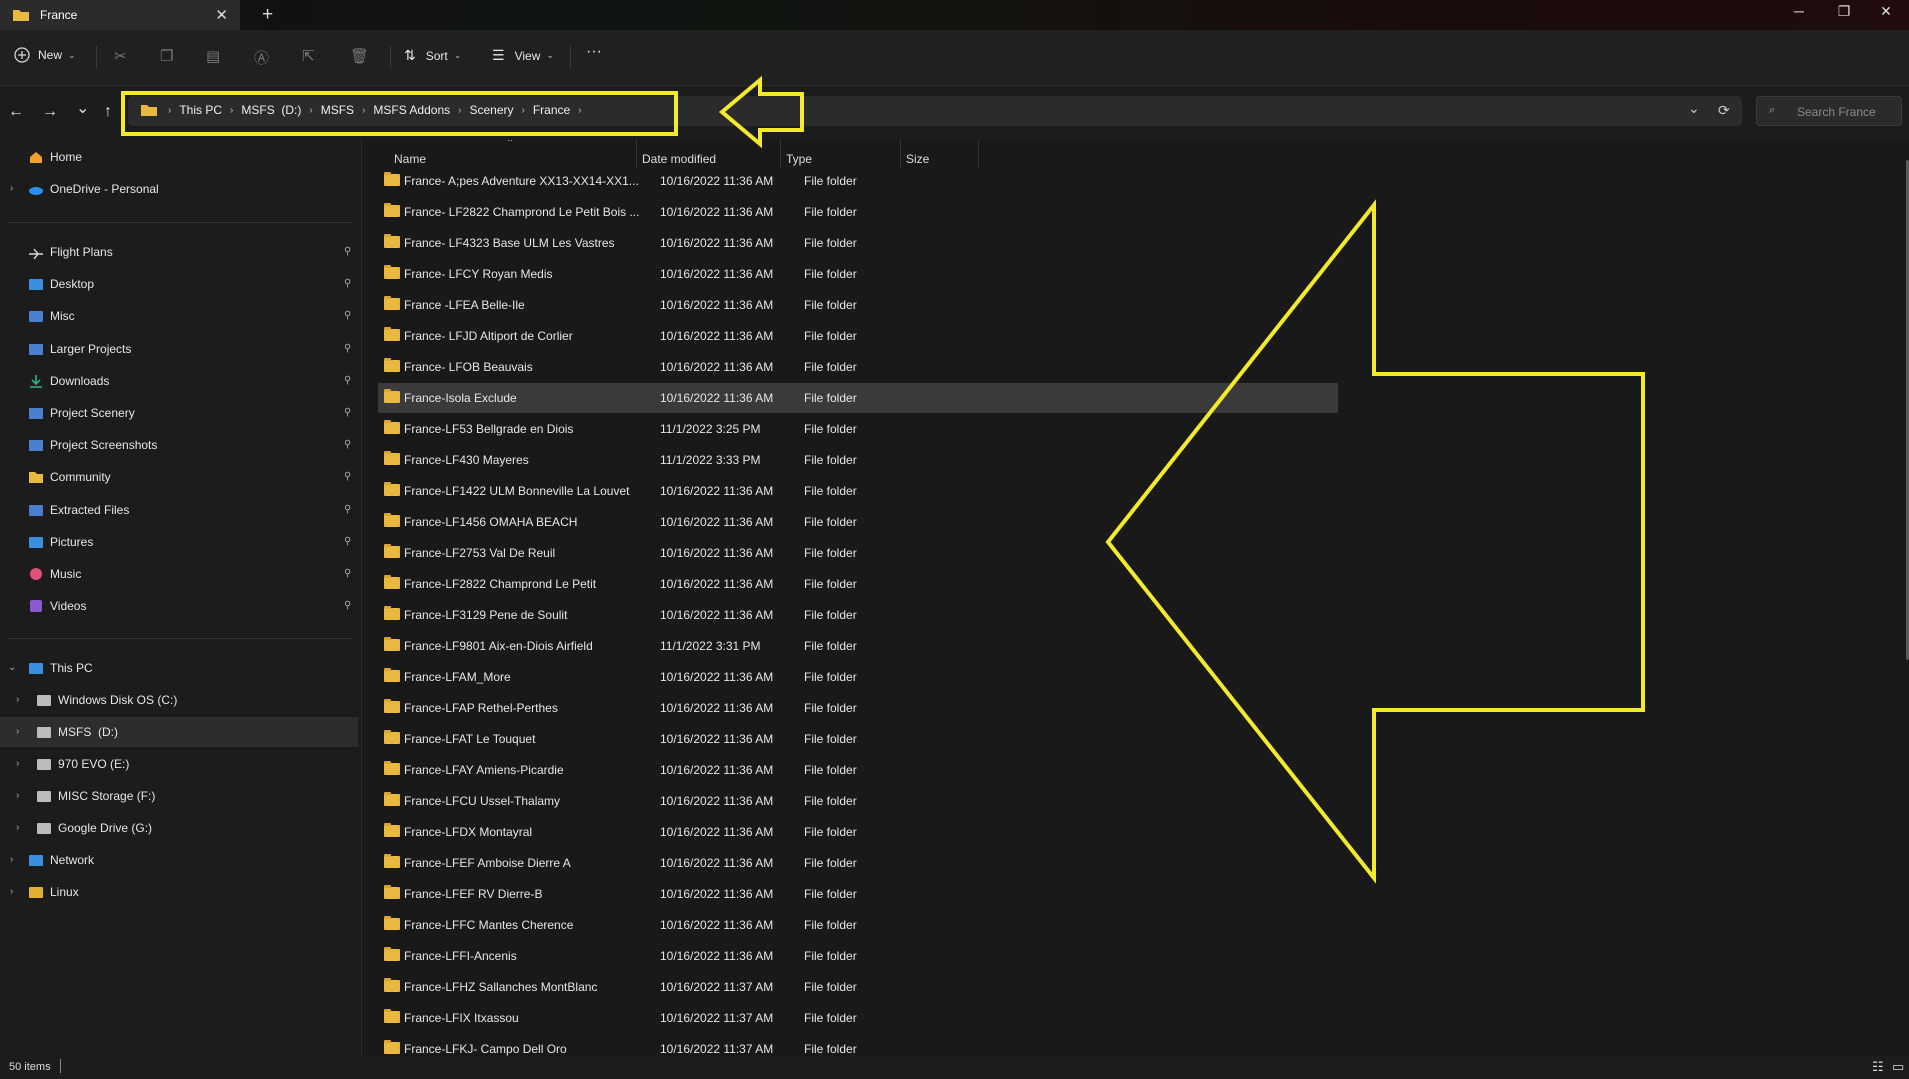 The height and width of the screenshot is (1079, 1909). I want to click on sidebar-item-linux: › Linux, so click(179, 892).